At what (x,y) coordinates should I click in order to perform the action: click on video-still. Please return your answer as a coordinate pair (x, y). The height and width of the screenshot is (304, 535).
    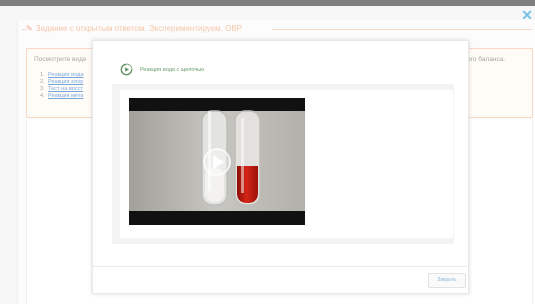
    Looking at the image, I should click on (217, 161).